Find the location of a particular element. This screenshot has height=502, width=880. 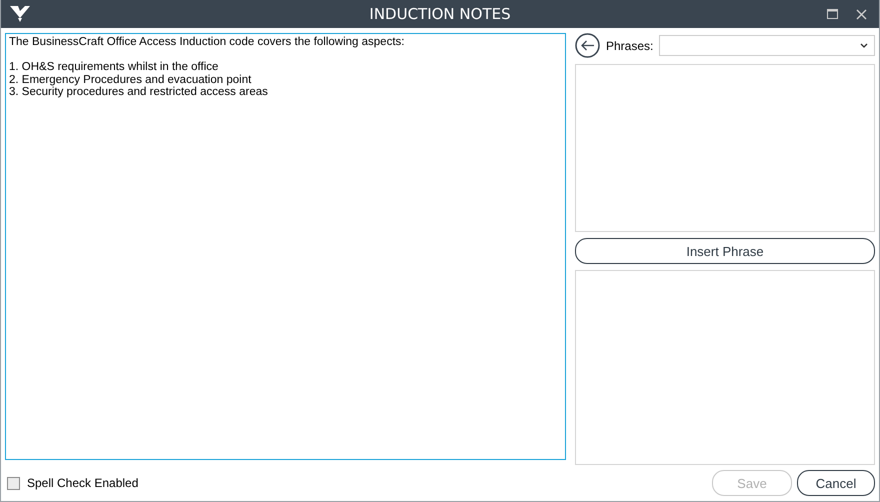

close-icon is located at coordinates (861, 14).